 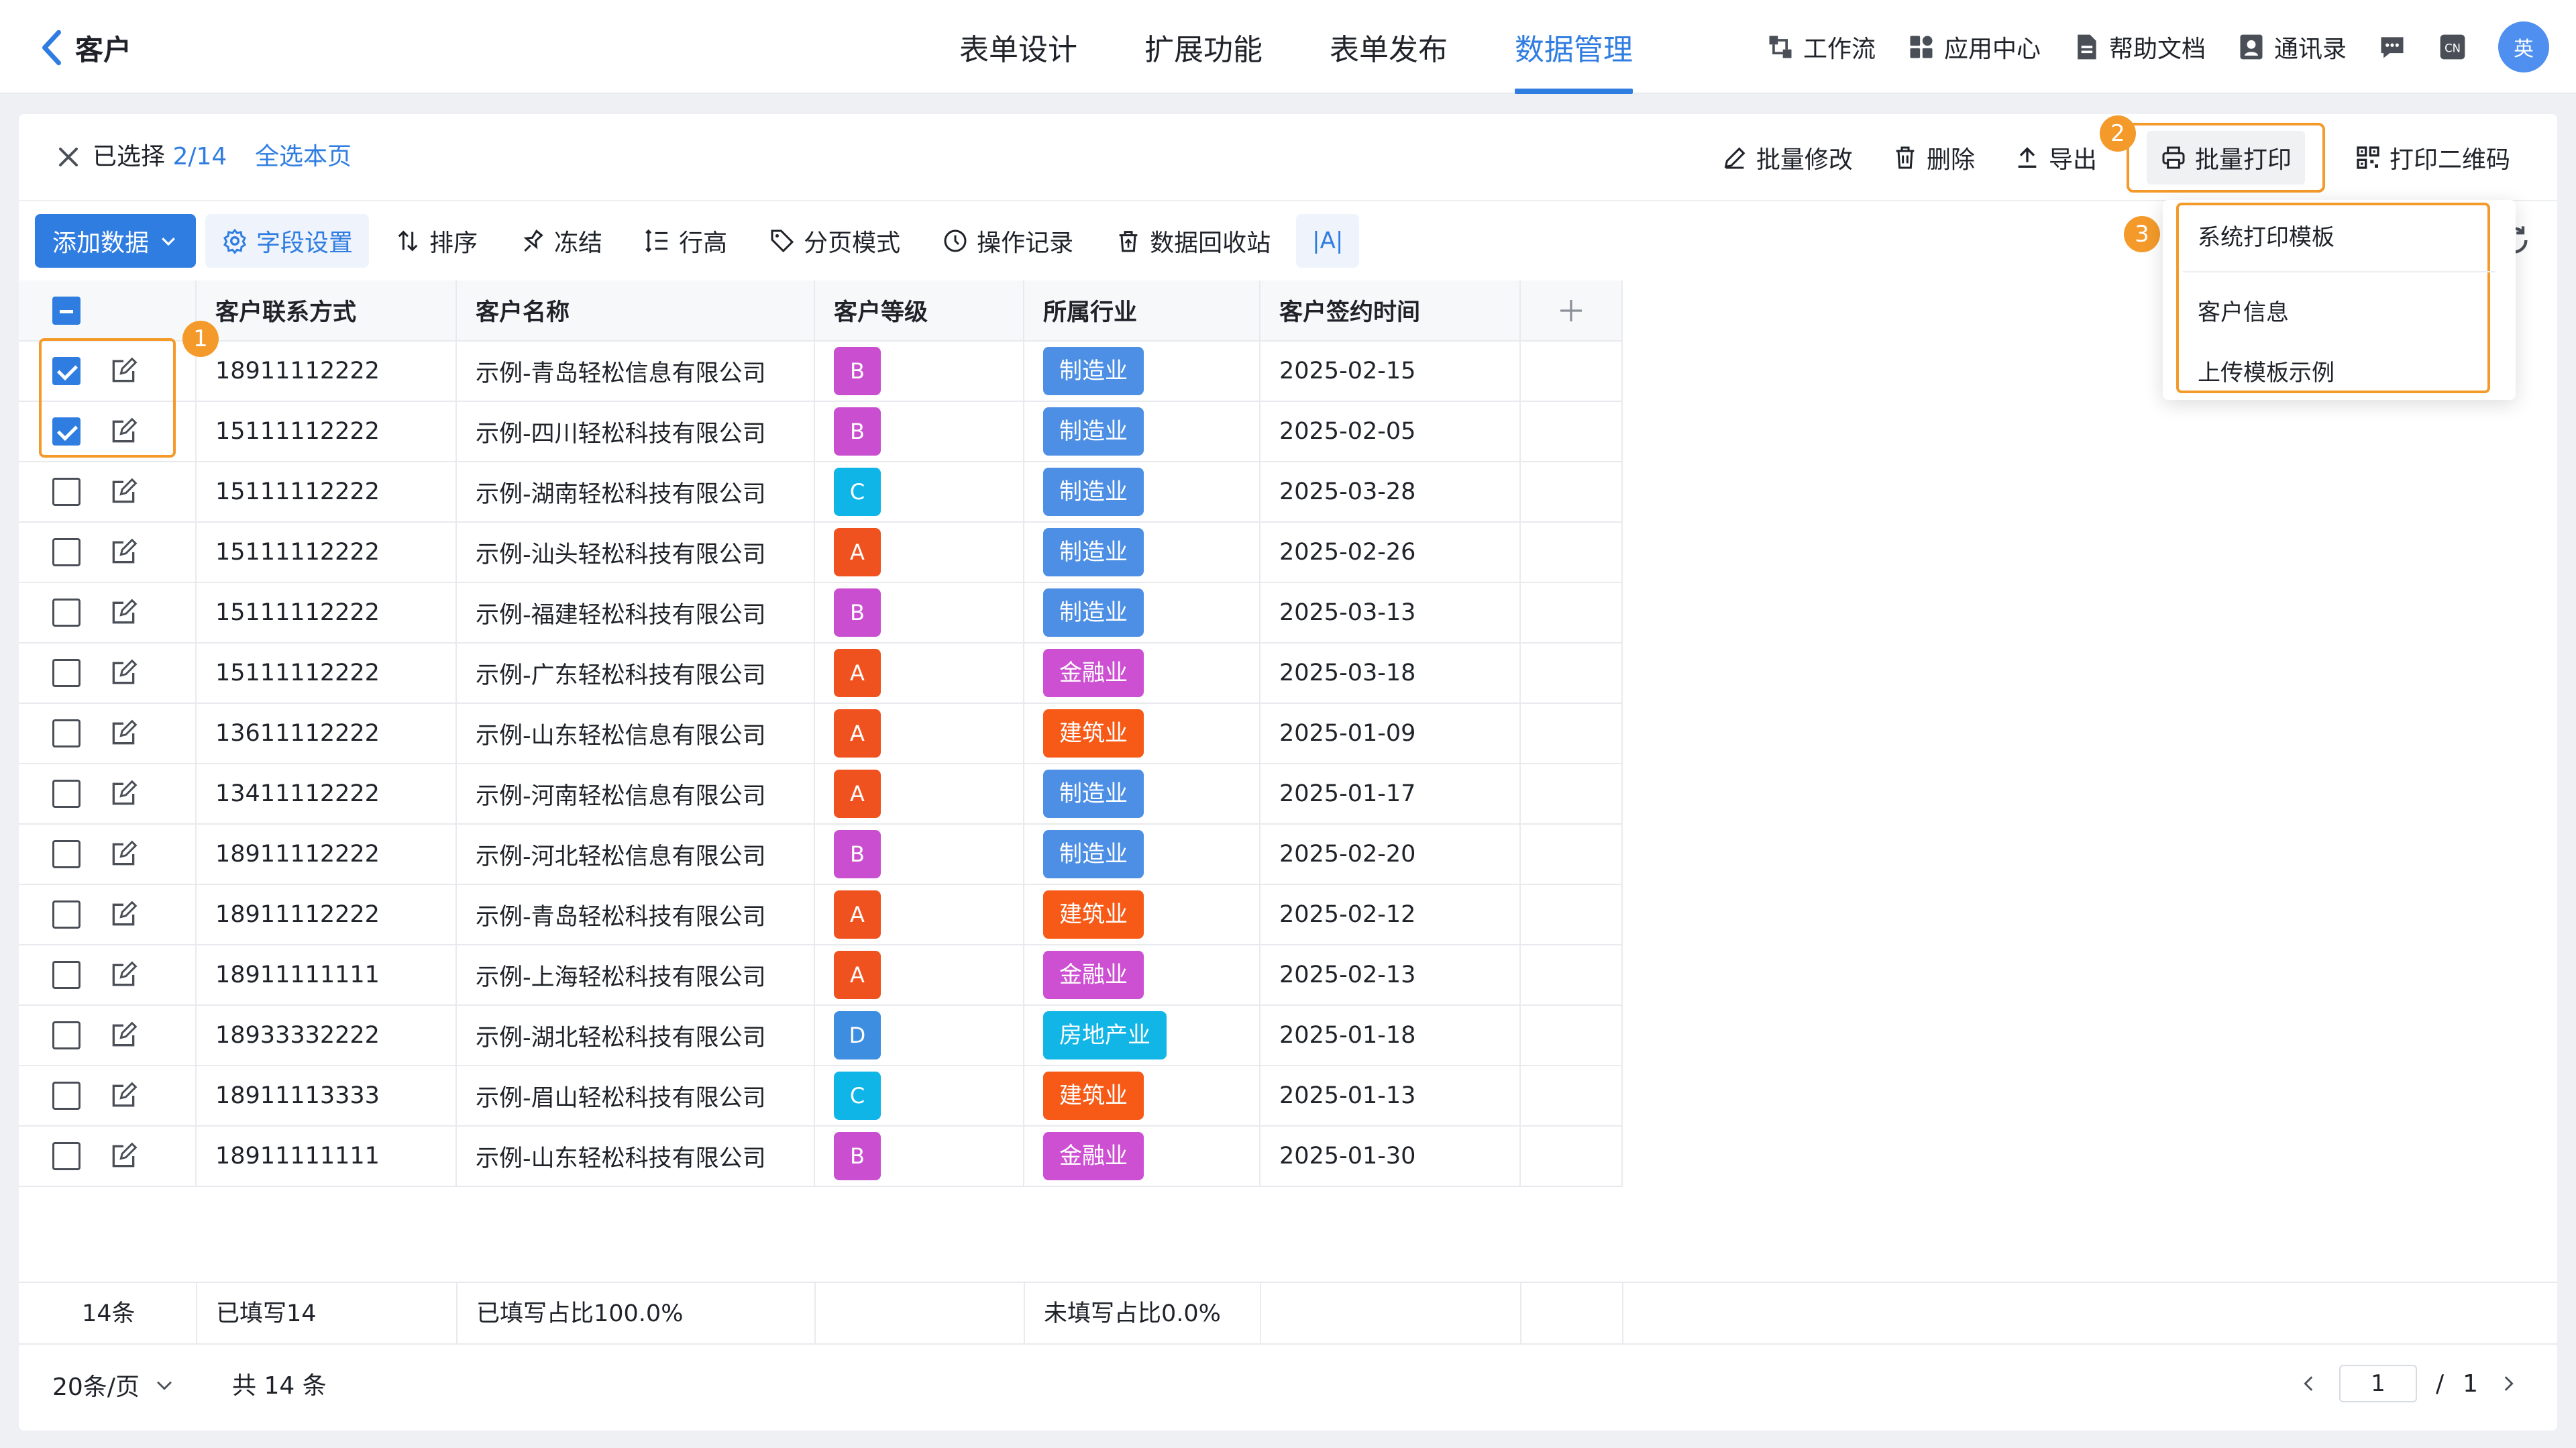 What do you see at coordinates (1328, 241) in the screenshot?
I see `text-size-button: |A|` at bounding box center [1328, 241].